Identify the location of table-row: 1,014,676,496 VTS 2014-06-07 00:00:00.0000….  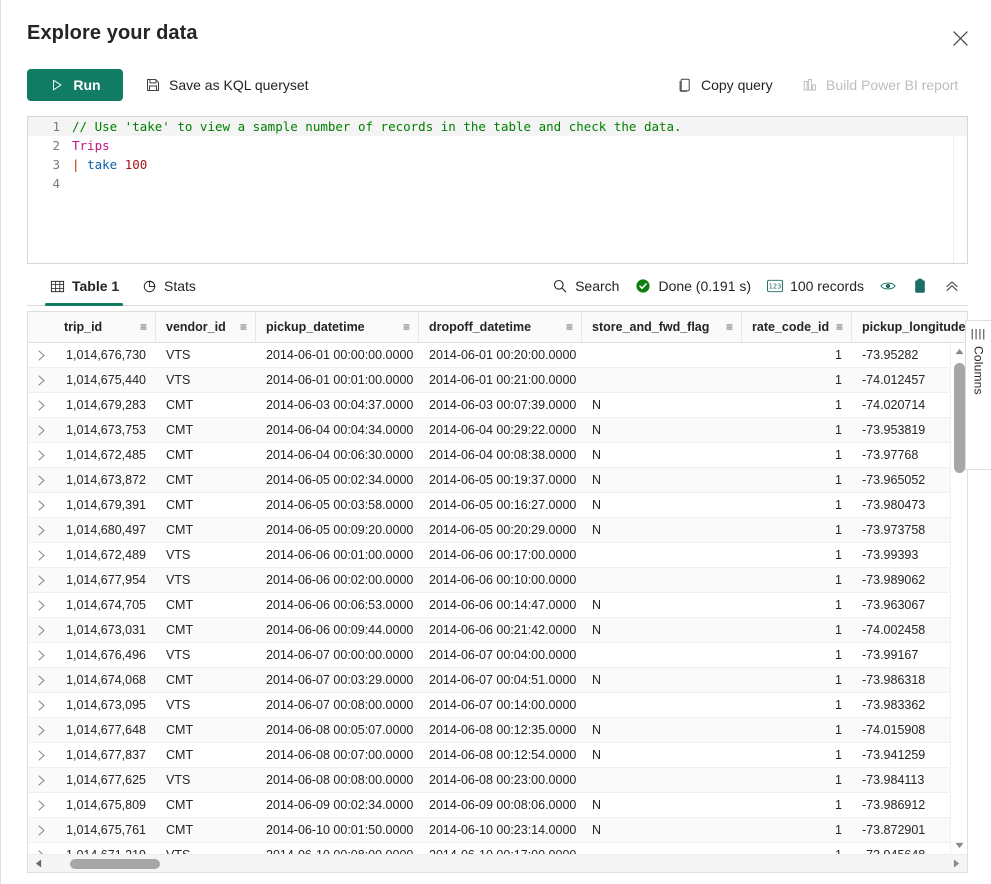
(497, 655).